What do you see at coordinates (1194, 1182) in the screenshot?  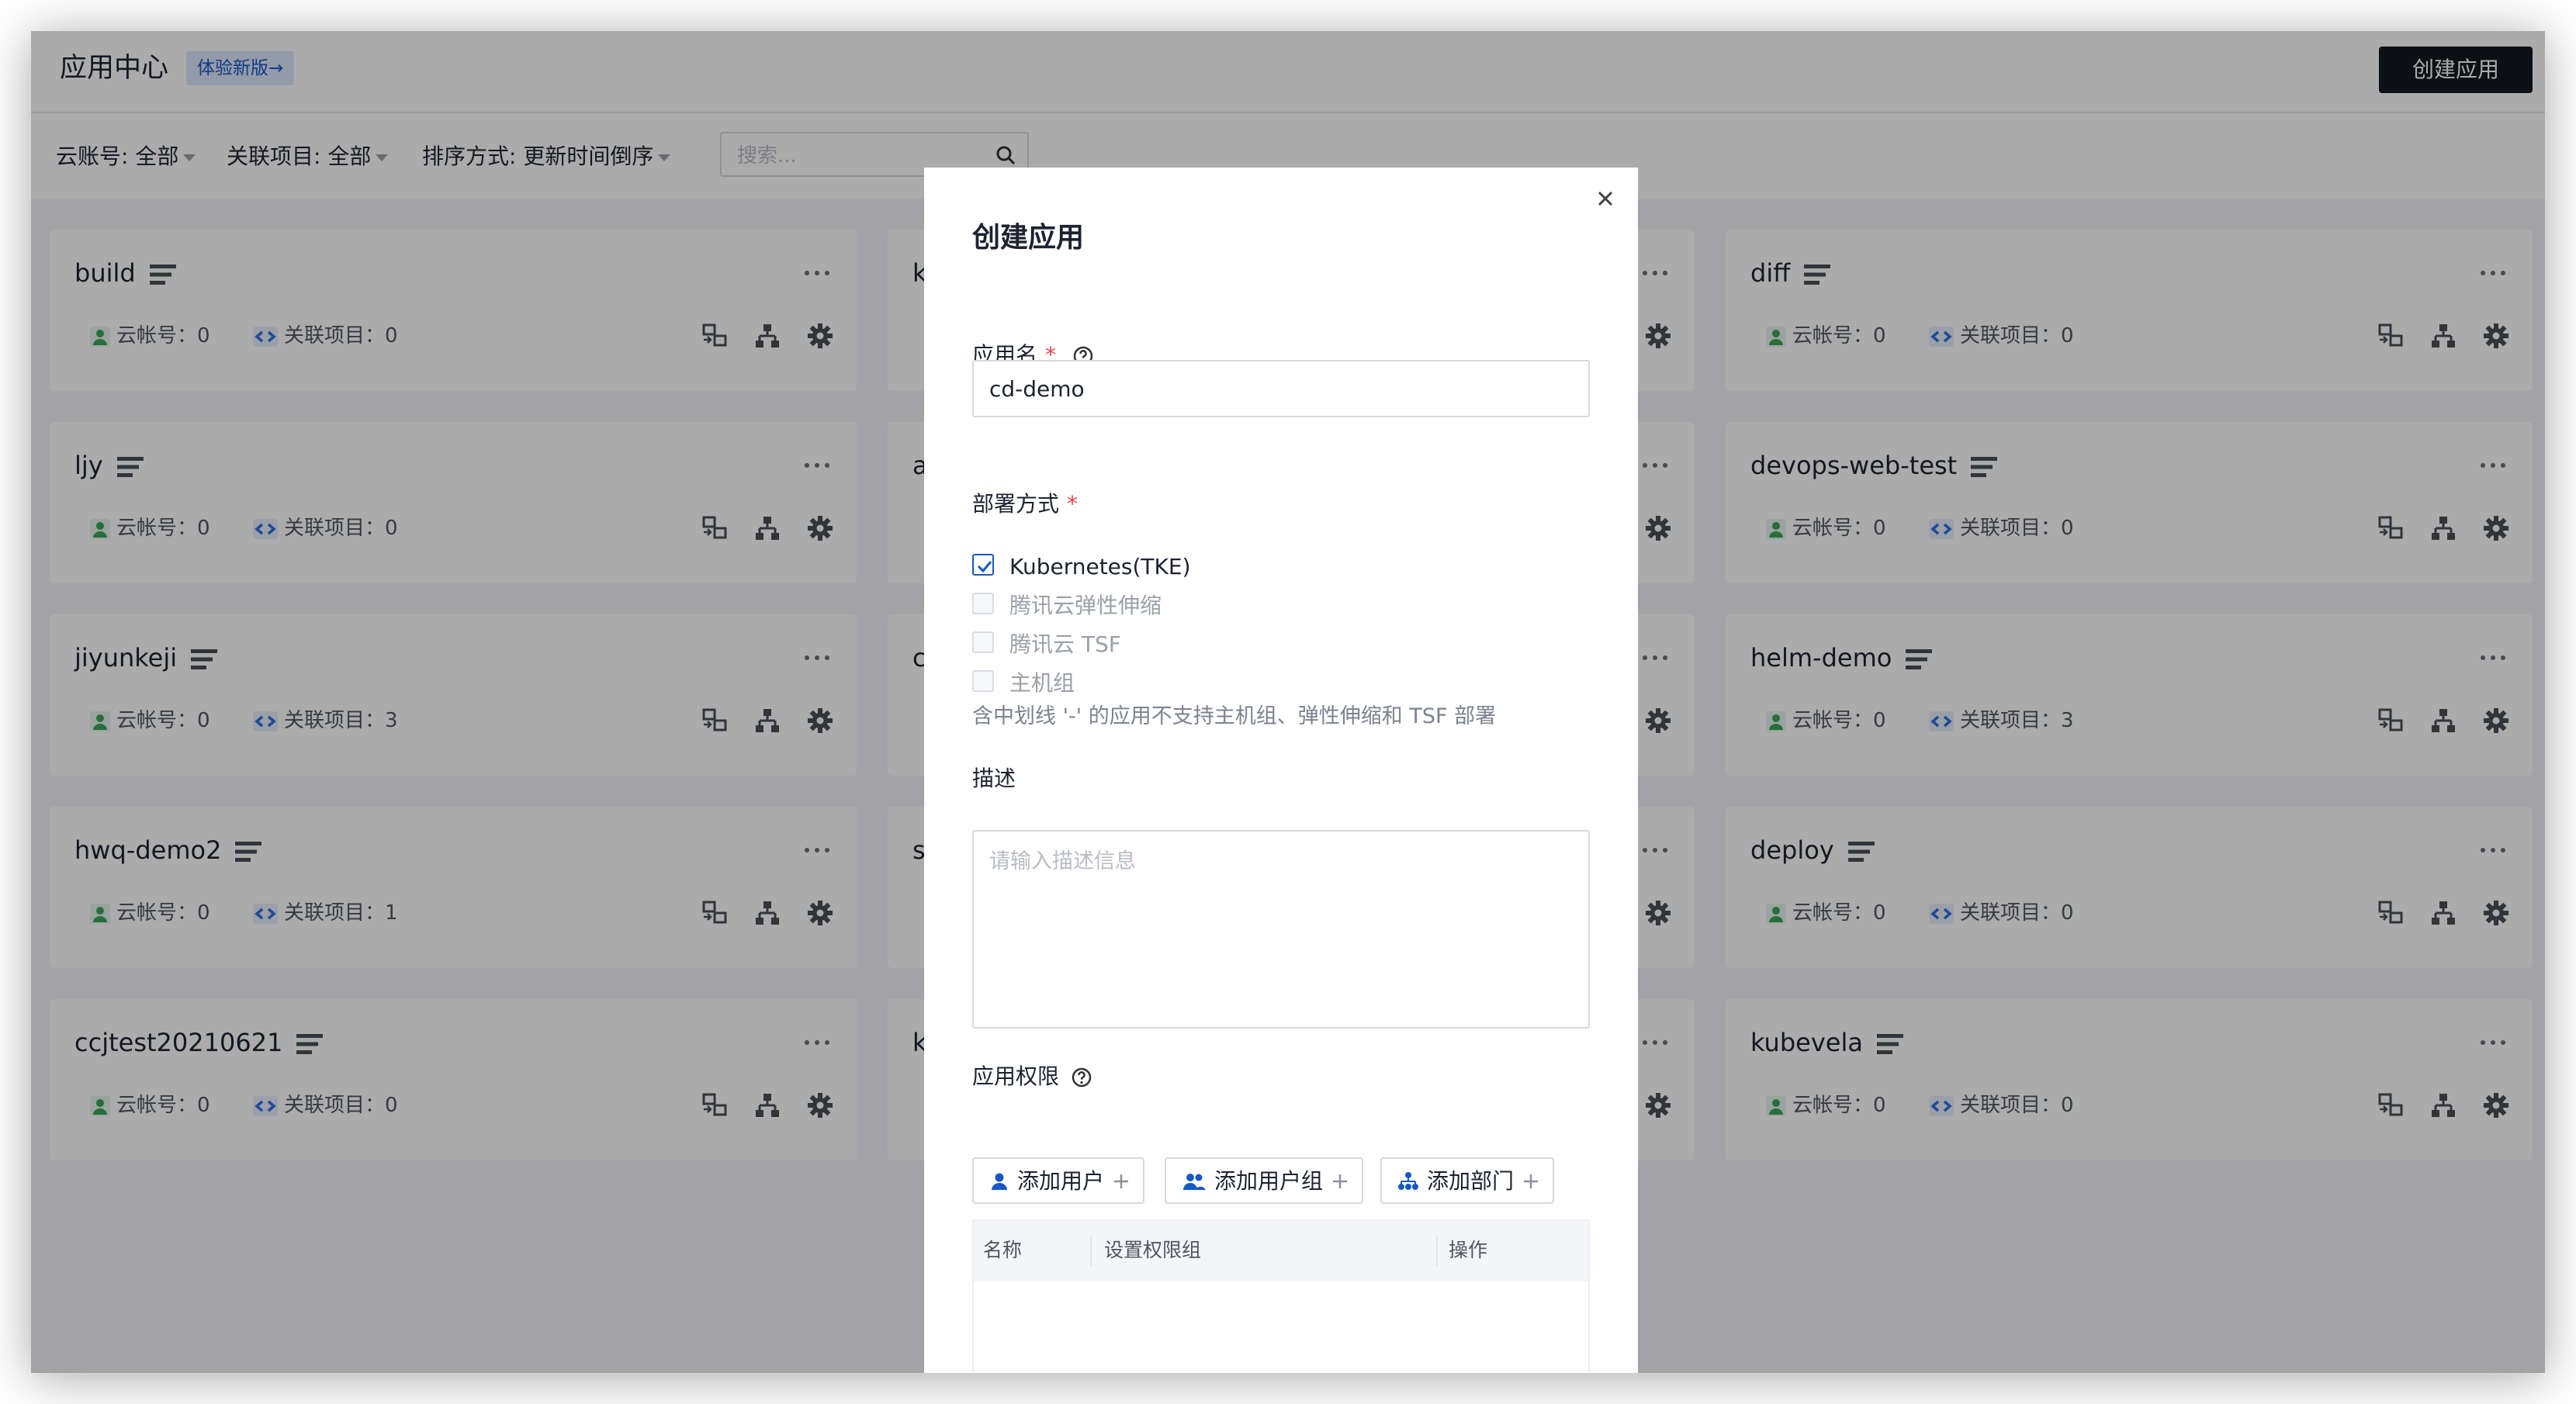 I see `user-group-icon` at bounding box center [1194, 1182].